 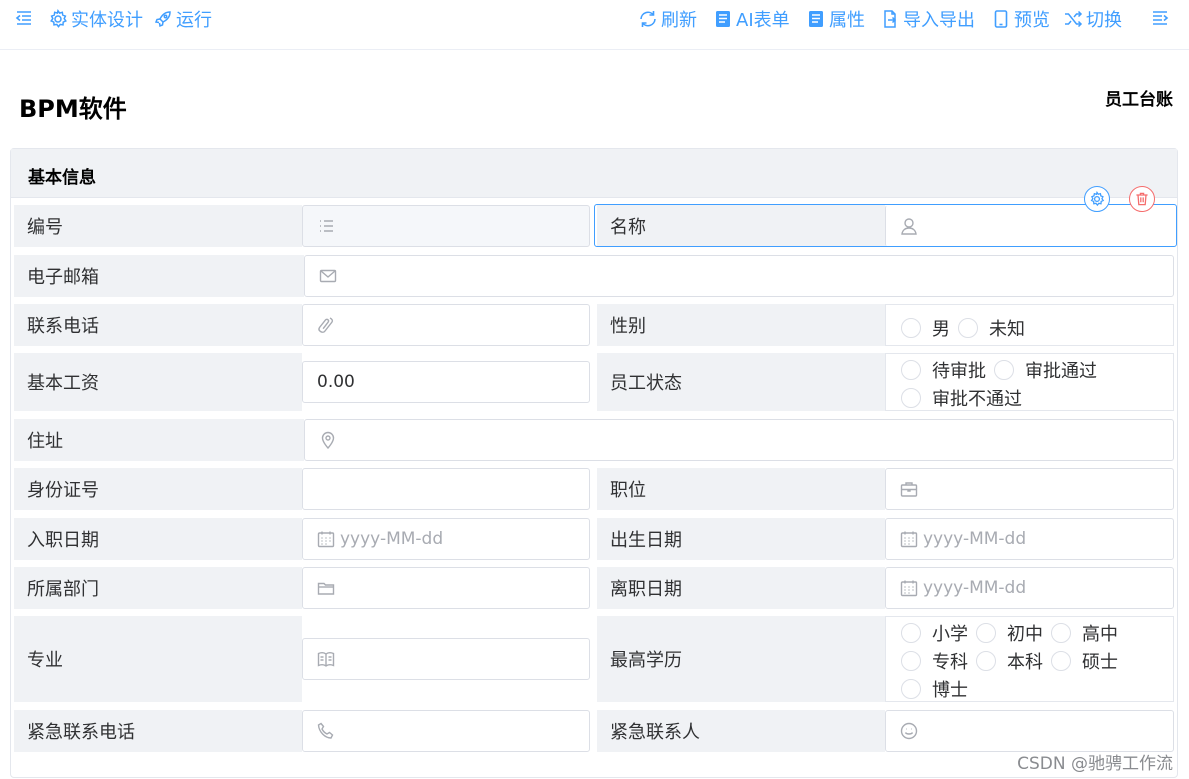 What do you see at coordinates (909, 731) in the screenshot?
I see `smile-icon` at bounding box center [909, 731].